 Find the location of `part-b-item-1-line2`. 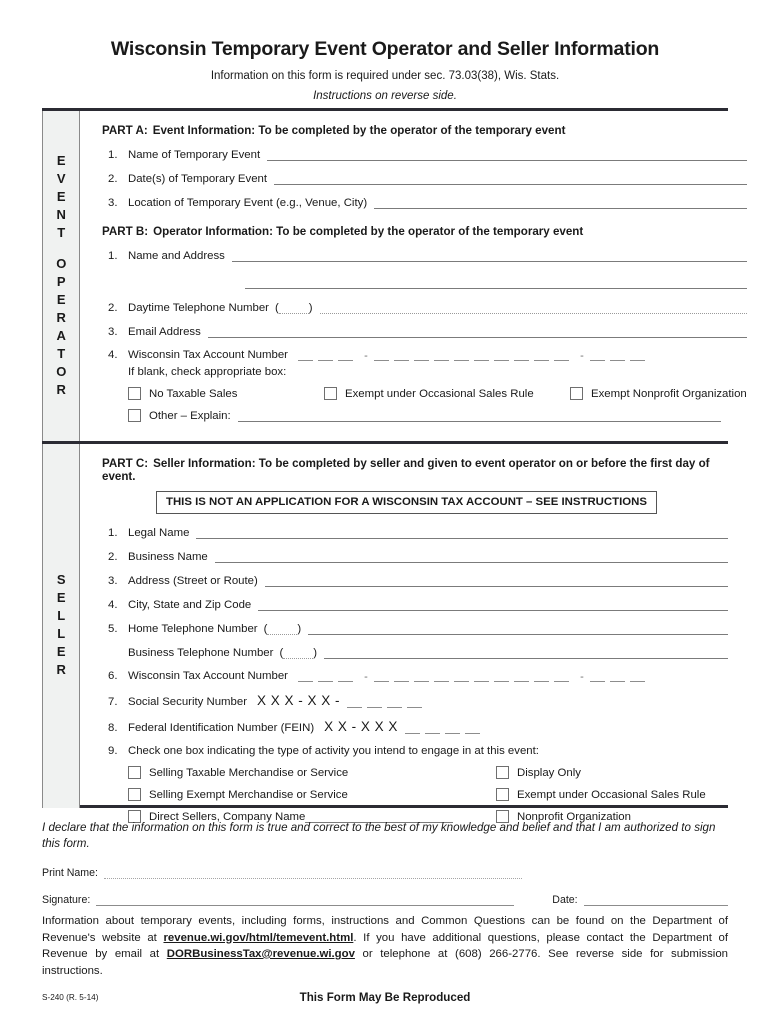

part-b-item-1-line2 is located at coordinates (424, 282).